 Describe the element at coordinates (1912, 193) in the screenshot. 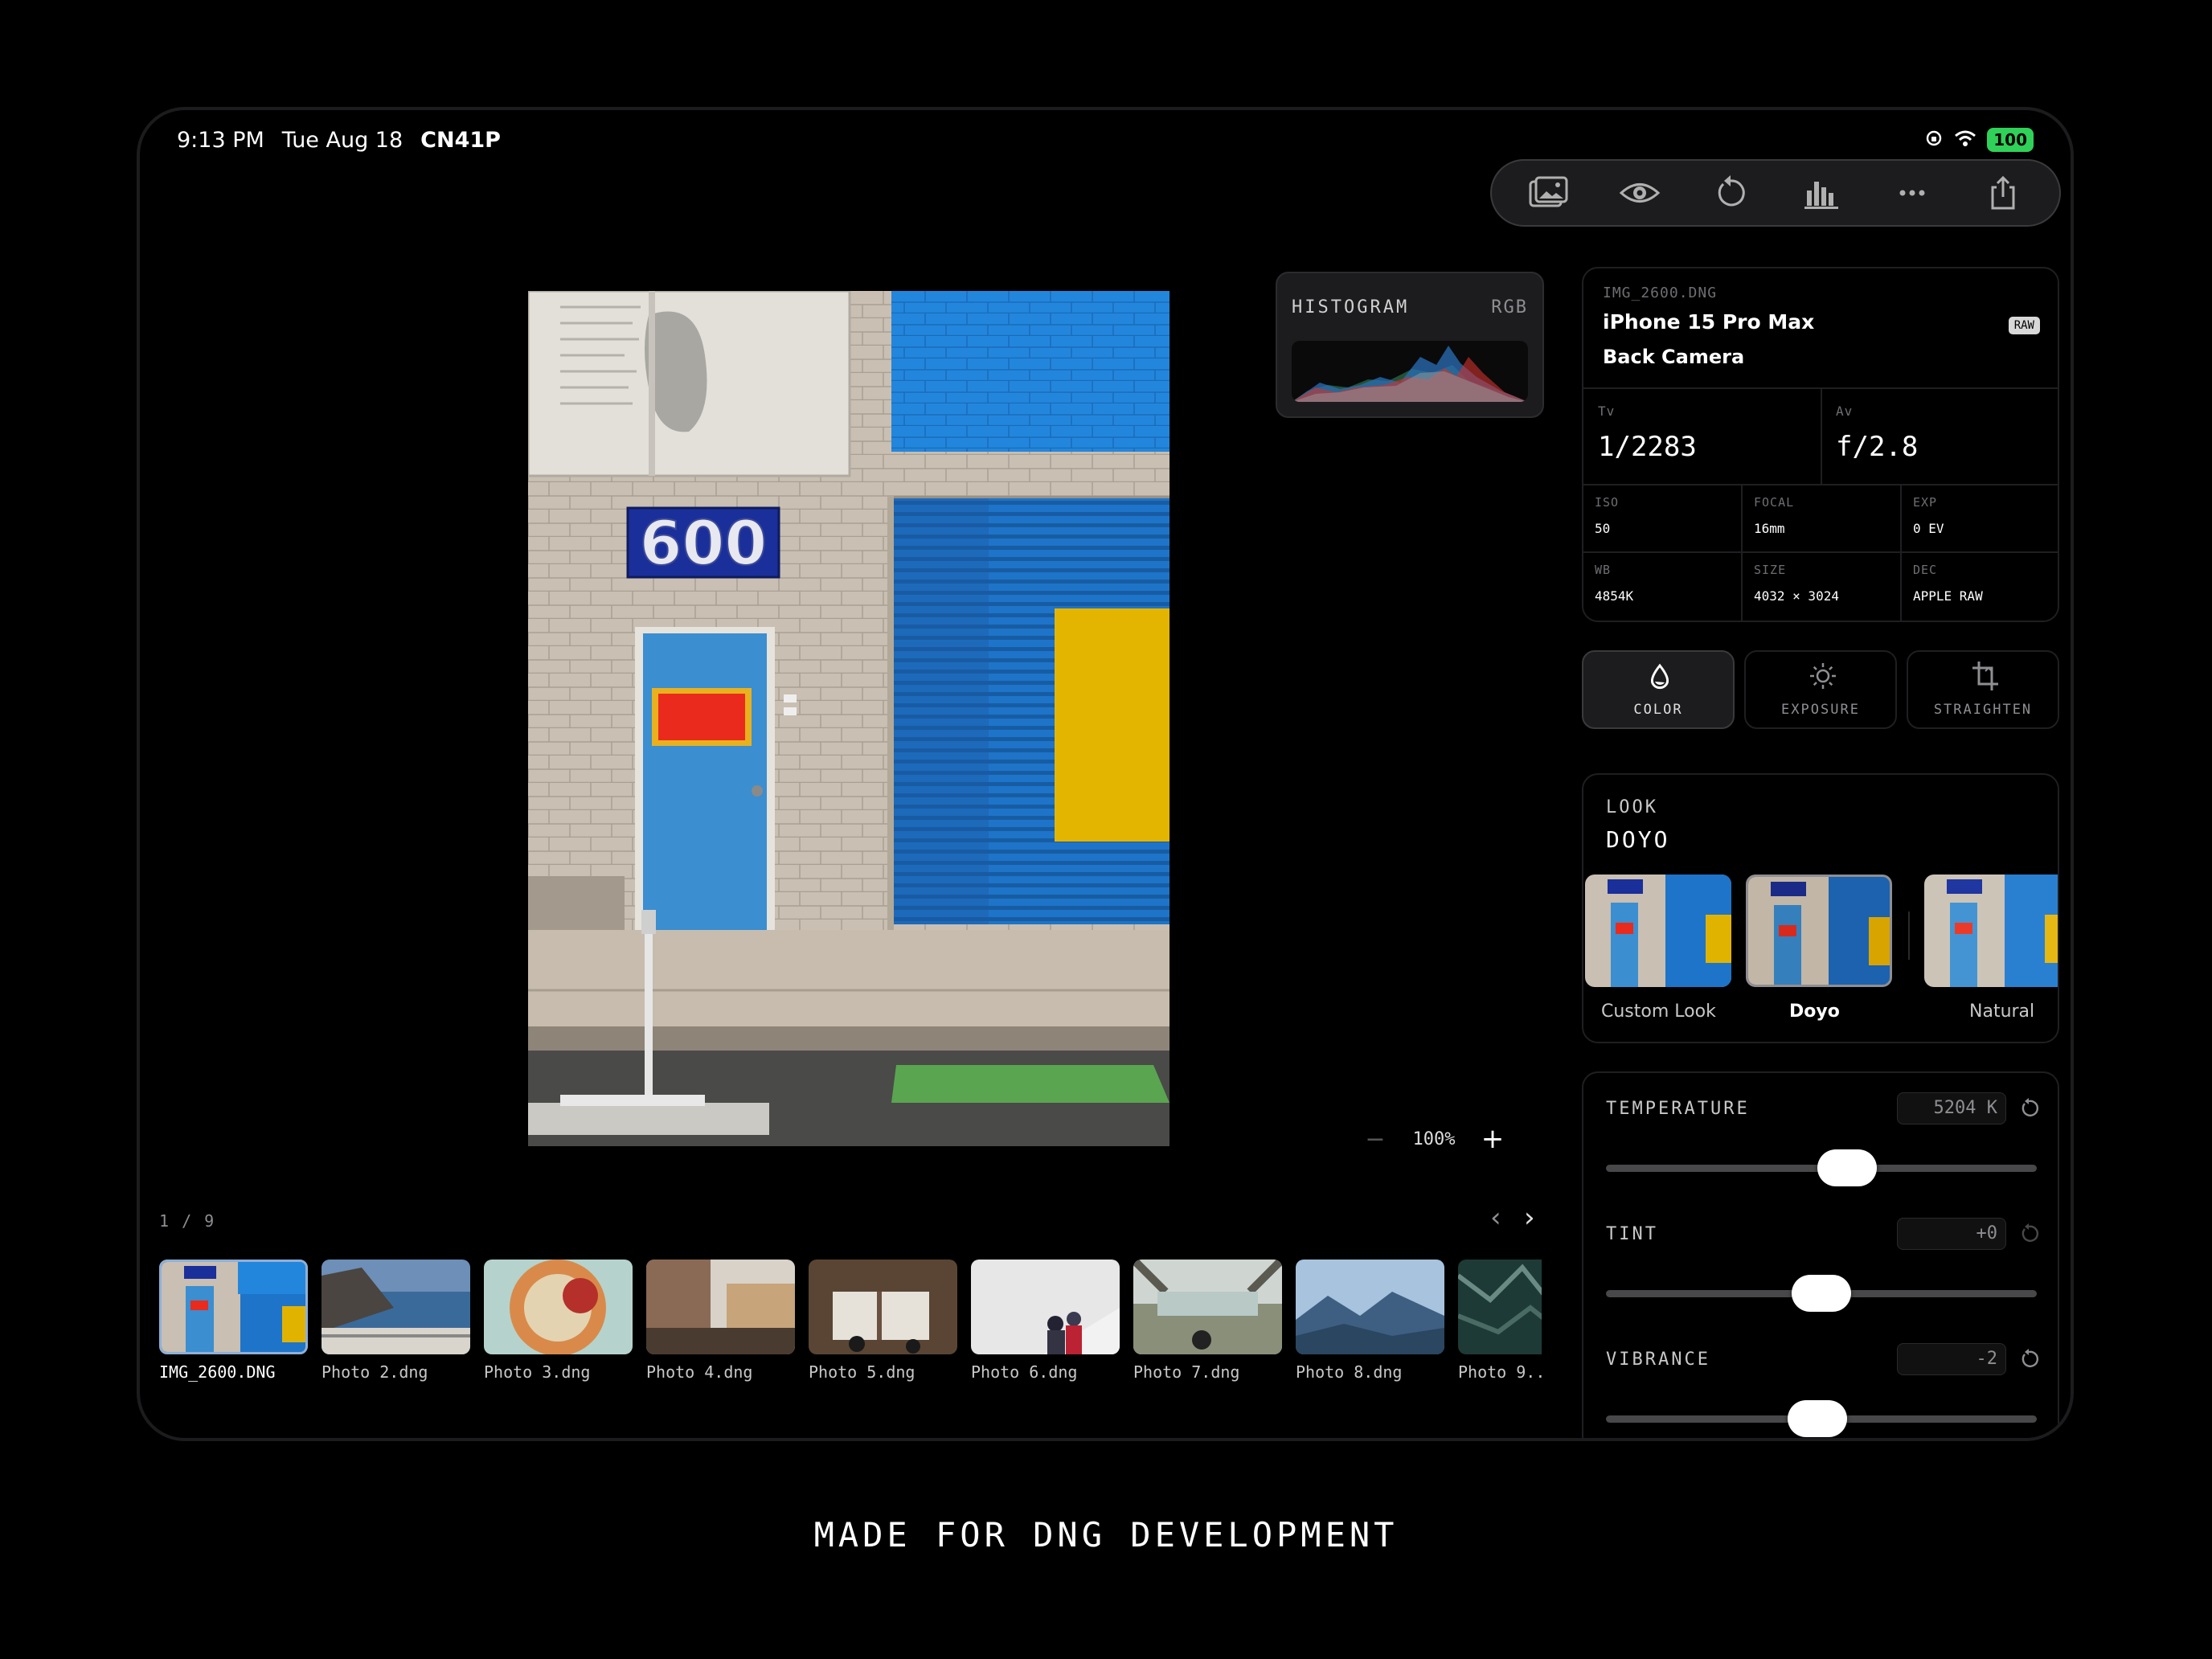

I see `more-icon` at that location.